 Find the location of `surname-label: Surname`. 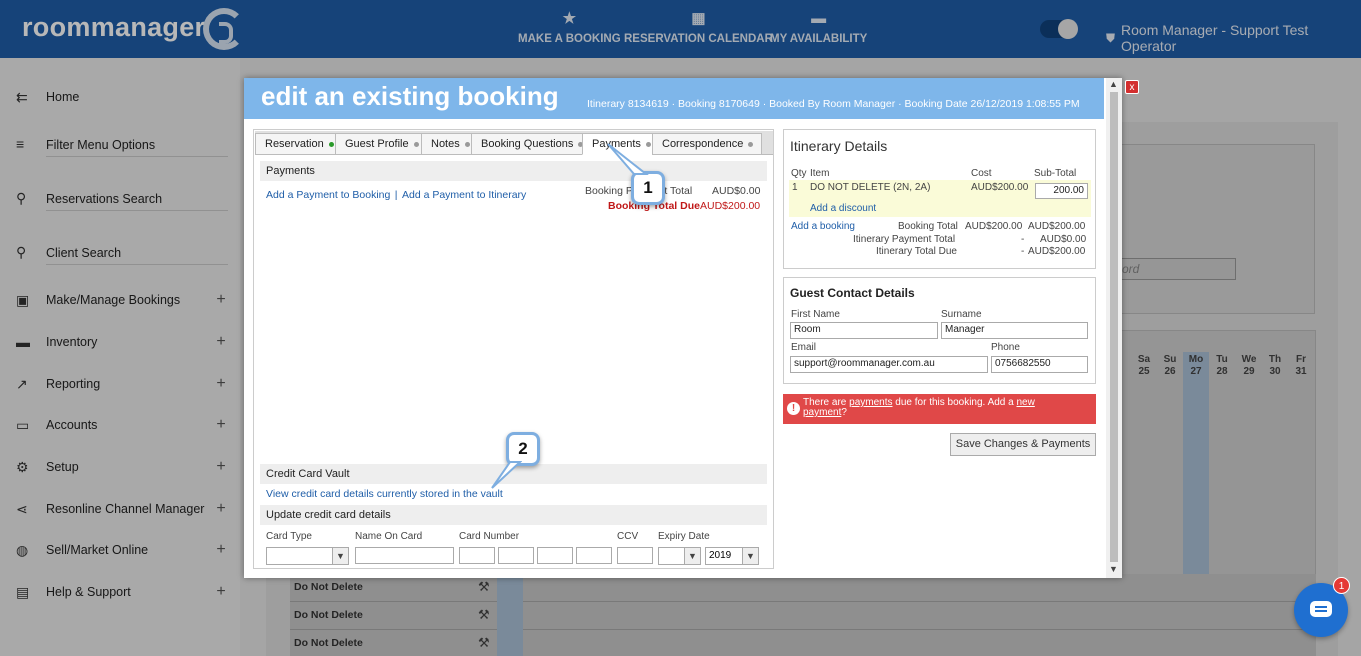

surname-label: Surname is located at coordinates (961, 314).